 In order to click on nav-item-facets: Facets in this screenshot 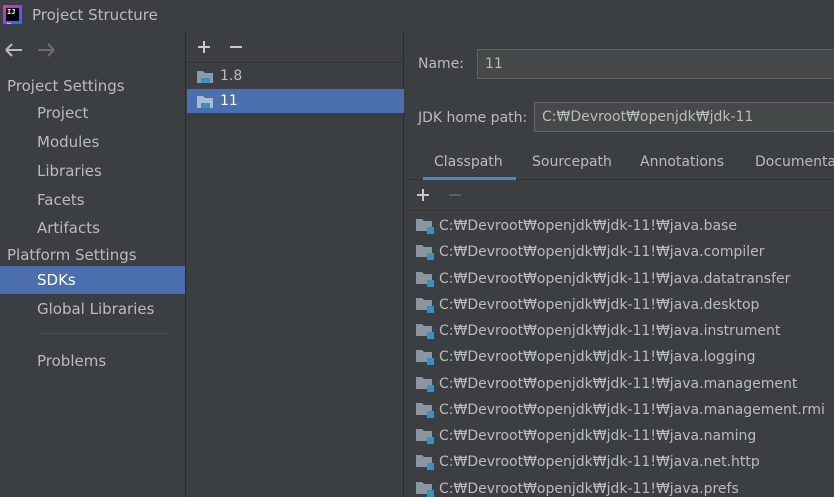, I will do `click(92, 200)`.